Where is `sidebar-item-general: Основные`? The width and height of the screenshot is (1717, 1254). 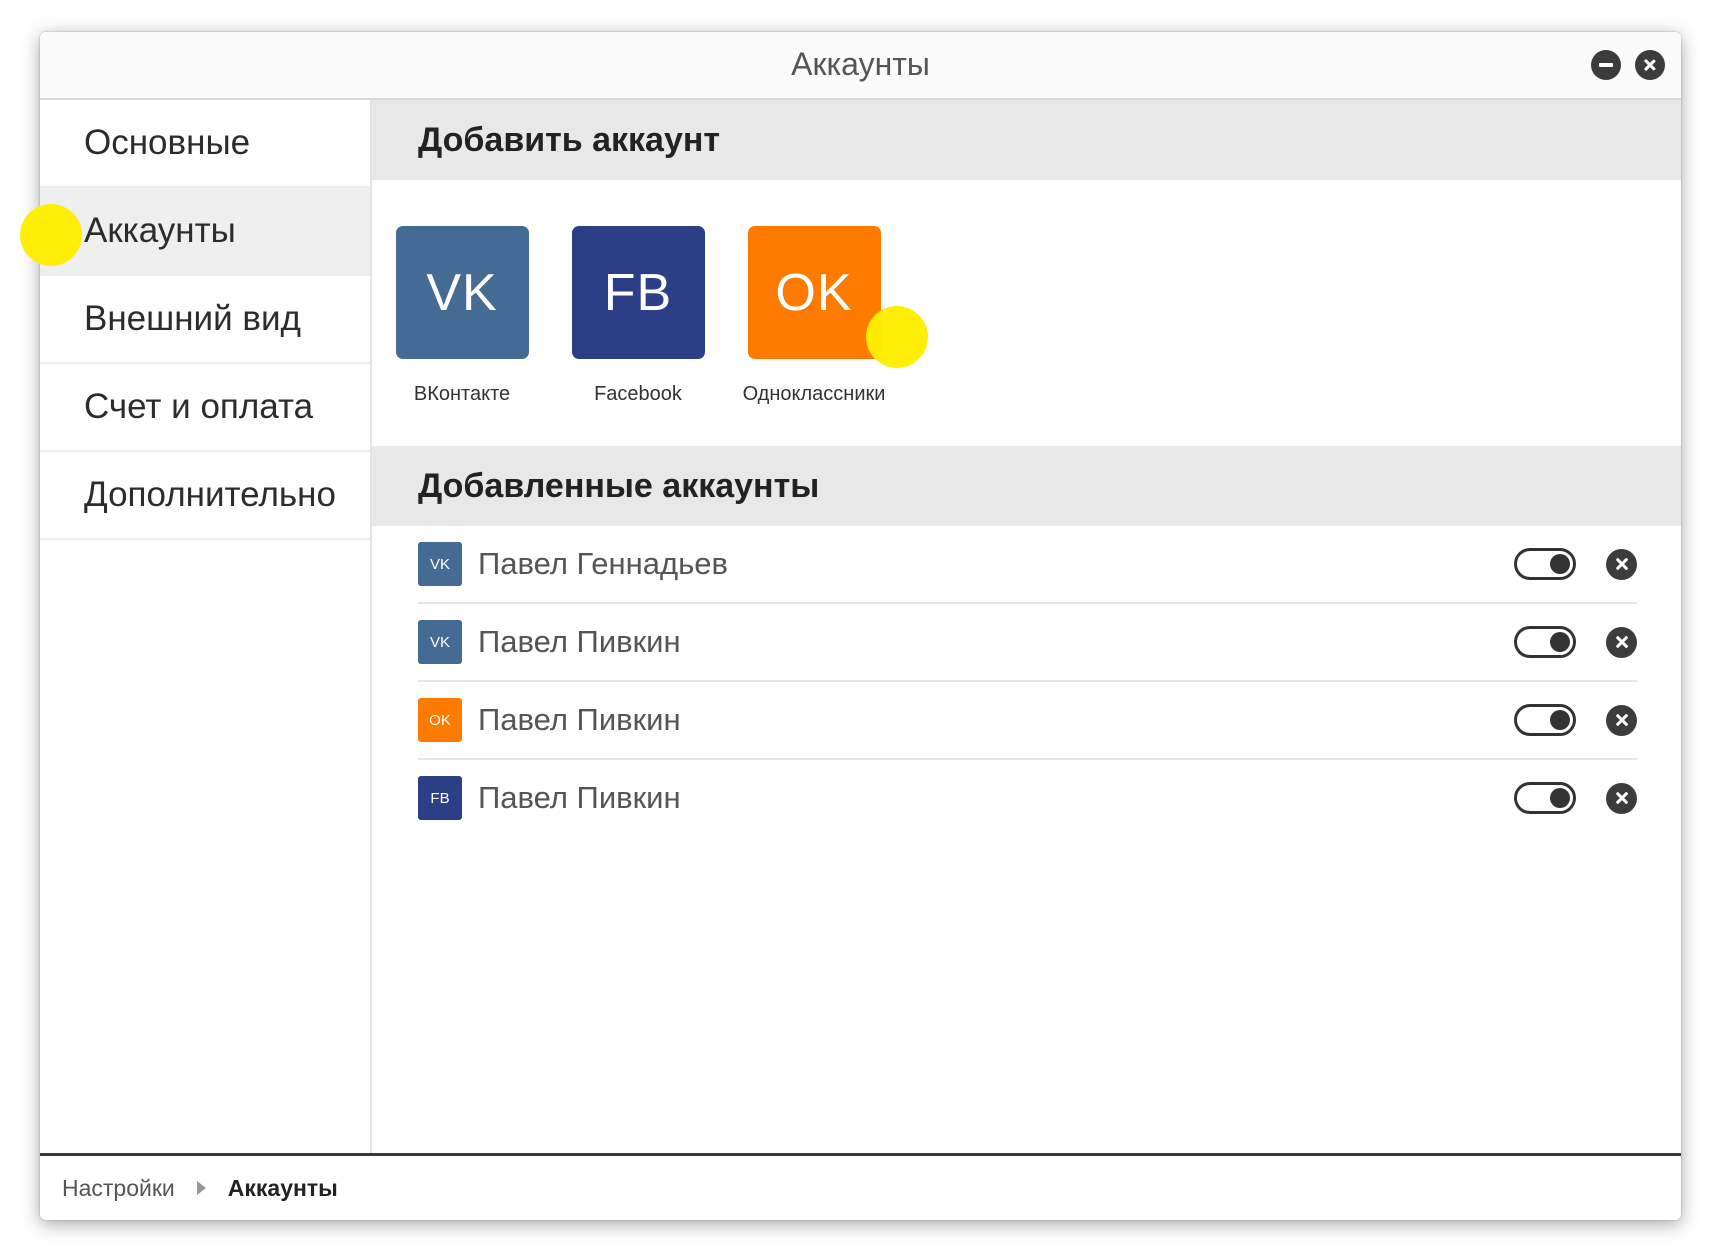 sidebar-item-general: Основные is located at coordinates (205, 144).